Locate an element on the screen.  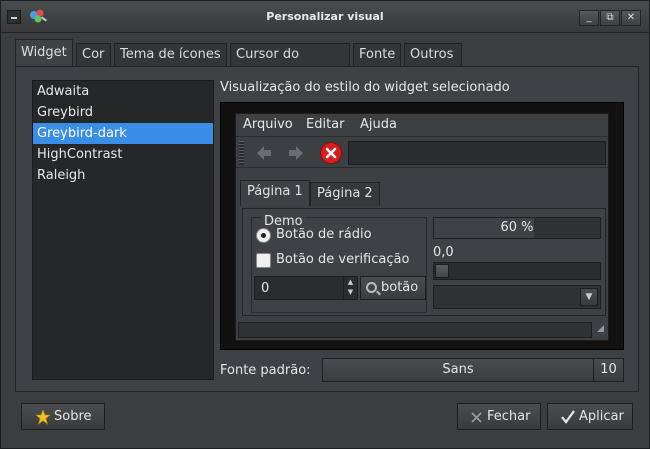
close-icon is located at coordinates (476, 417).